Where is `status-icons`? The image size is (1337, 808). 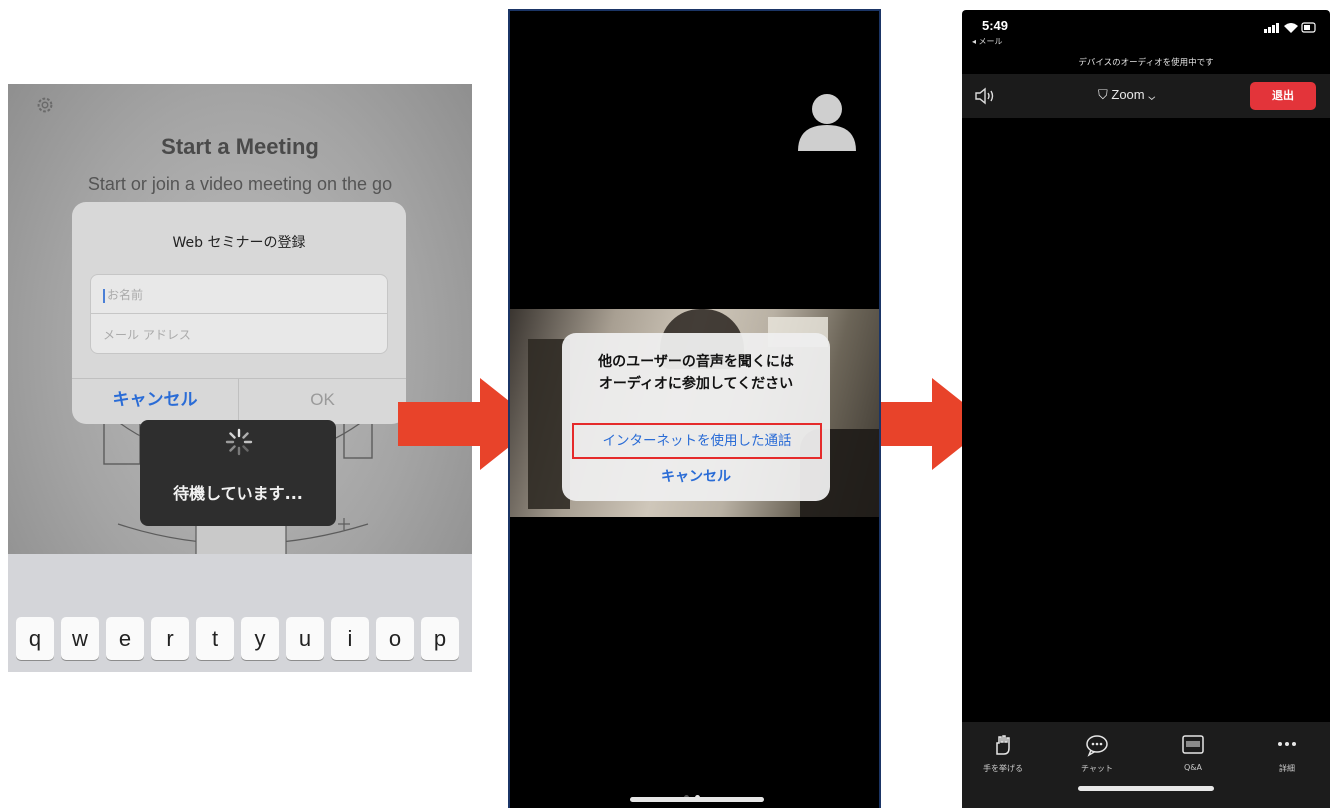 status-icons is located at coordinates (1290, 27).